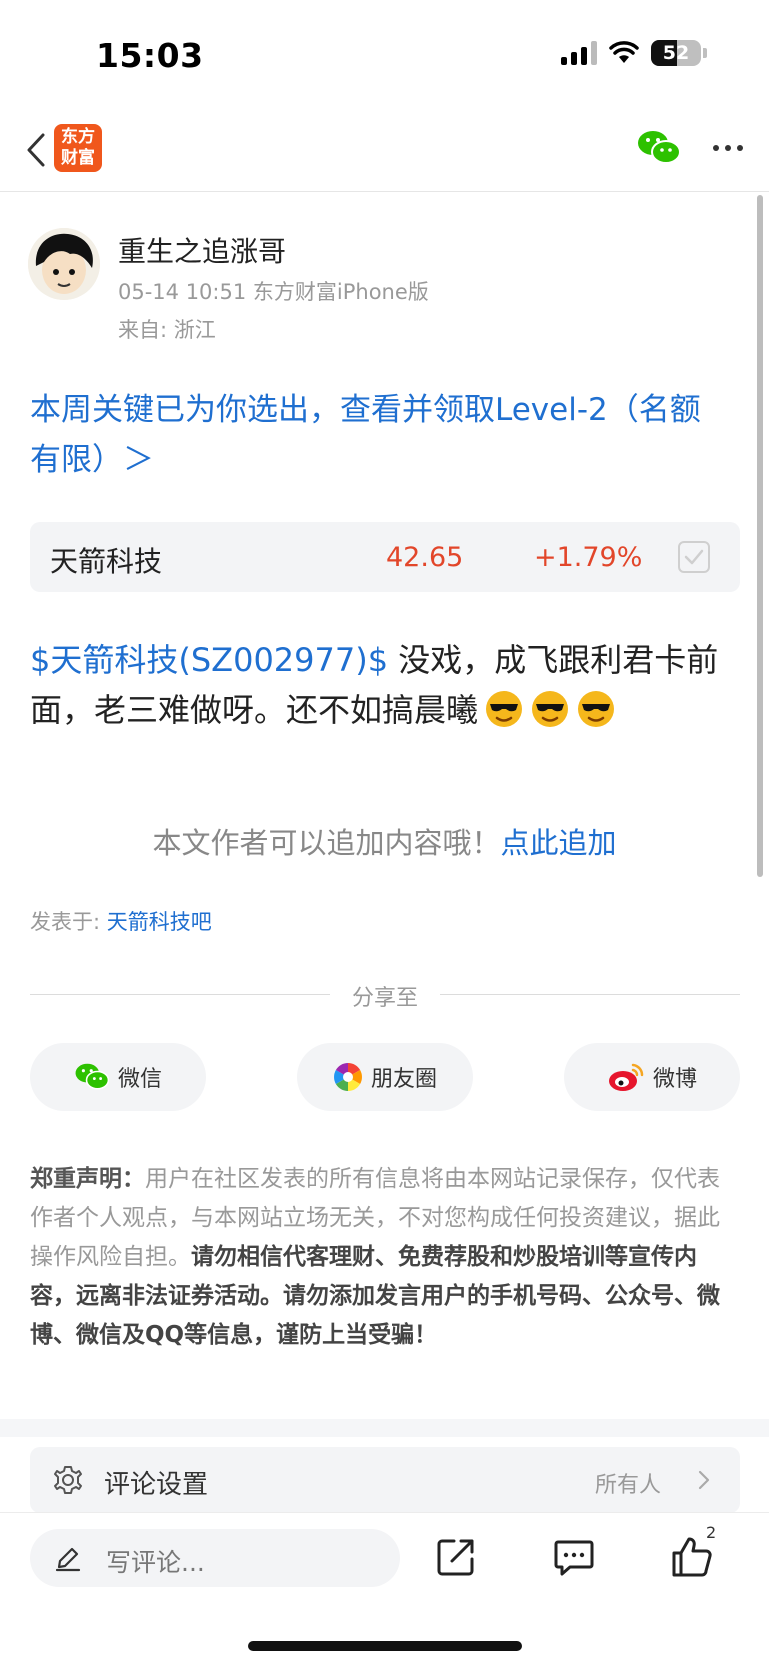 This screenshot has width=769, height=1665. What do you see at coordinates (68, 922) in the screenshot?
I see `posted-in-label: 发表于:` at bounding box center [68, 922].